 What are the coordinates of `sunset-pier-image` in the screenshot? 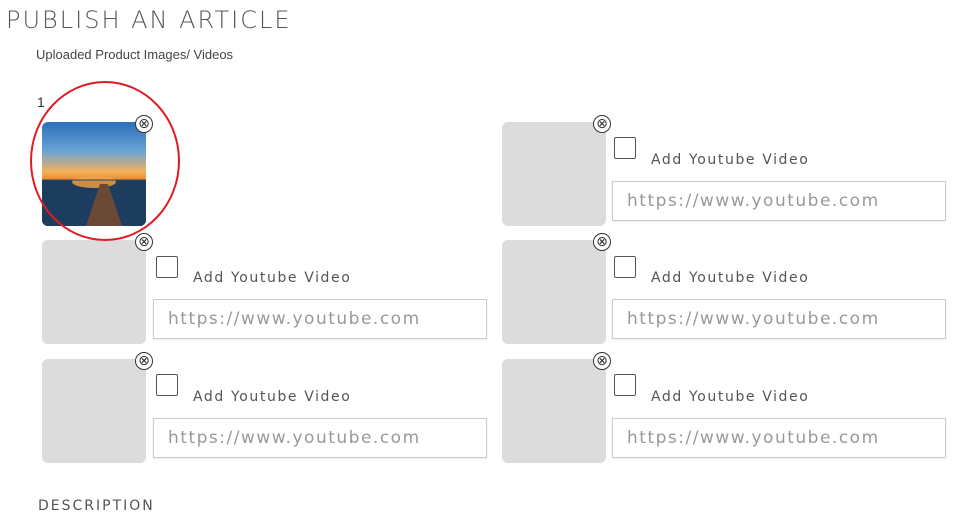 It's located at (94, 201).